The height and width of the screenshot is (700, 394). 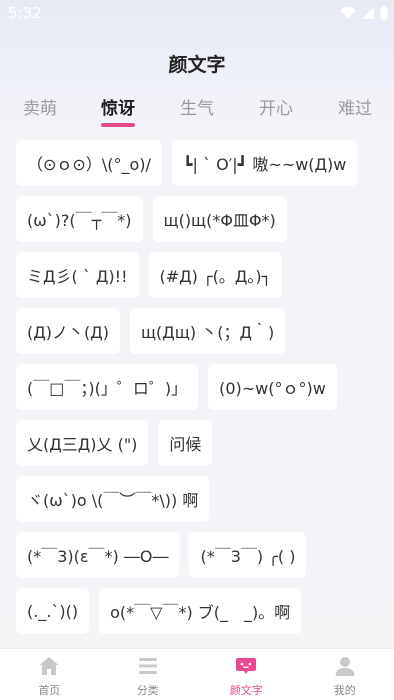 I want to click on nav-profile: 我的, so click(x=345, y=674).